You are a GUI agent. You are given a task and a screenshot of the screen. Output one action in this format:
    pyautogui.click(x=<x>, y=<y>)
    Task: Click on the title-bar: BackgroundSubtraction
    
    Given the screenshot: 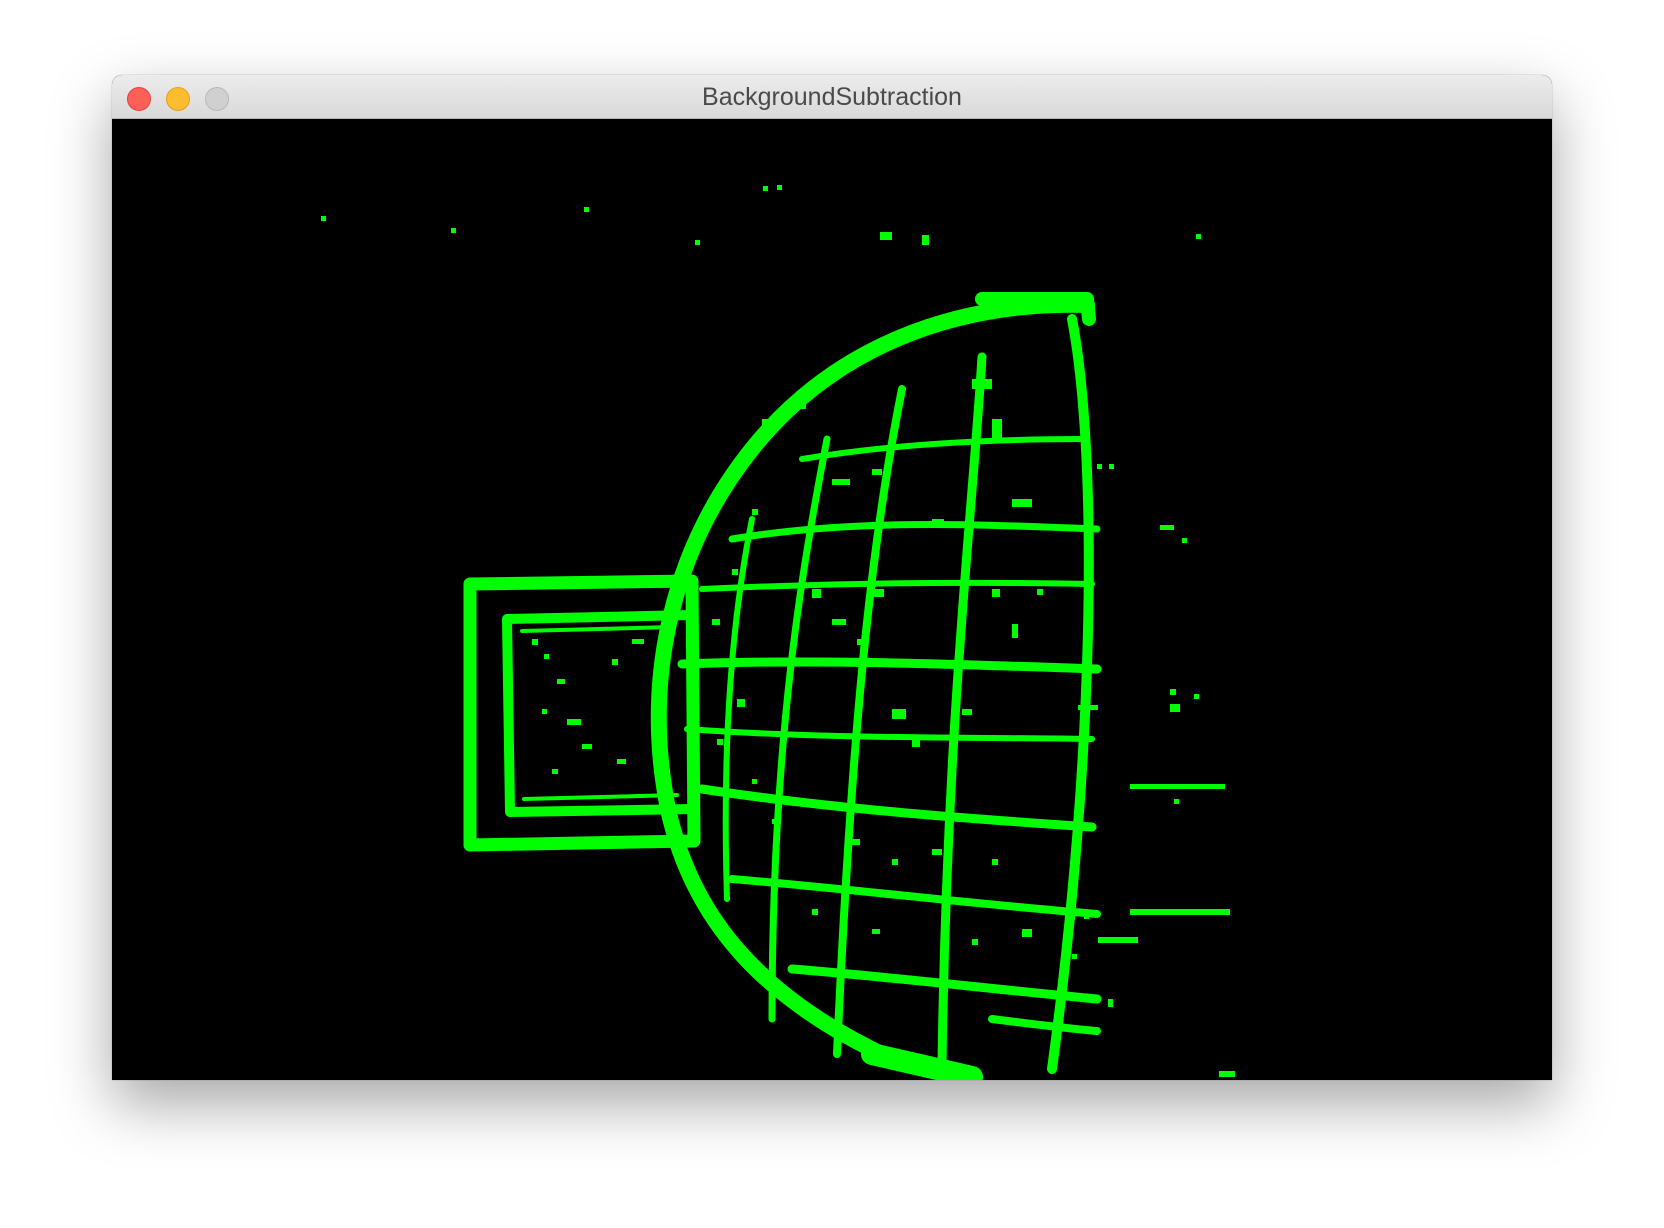 What is the action you would take?
    pyautogui.click(x=832, y=97)
    